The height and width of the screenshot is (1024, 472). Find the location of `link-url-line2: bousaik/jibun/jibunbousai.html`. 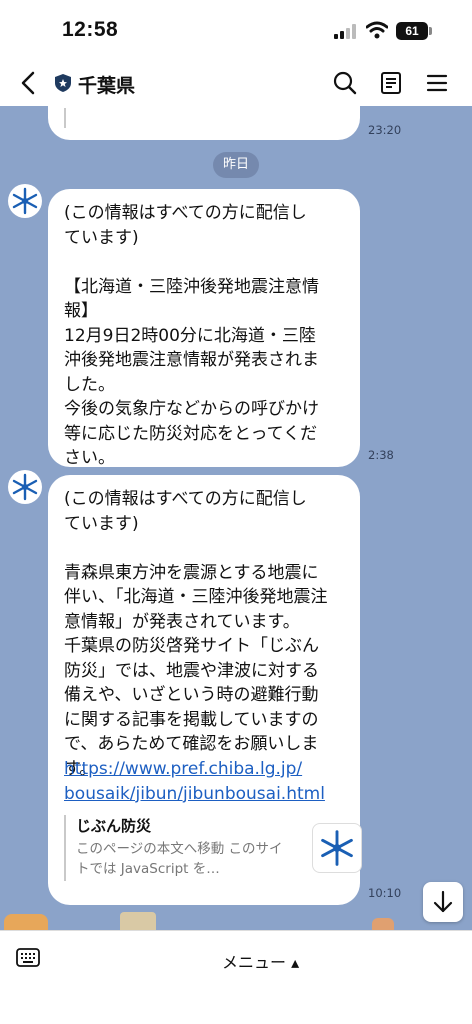

link-url-line2: bousaik/jibun/jibunbousai.html is located at coordinates (194, 794).